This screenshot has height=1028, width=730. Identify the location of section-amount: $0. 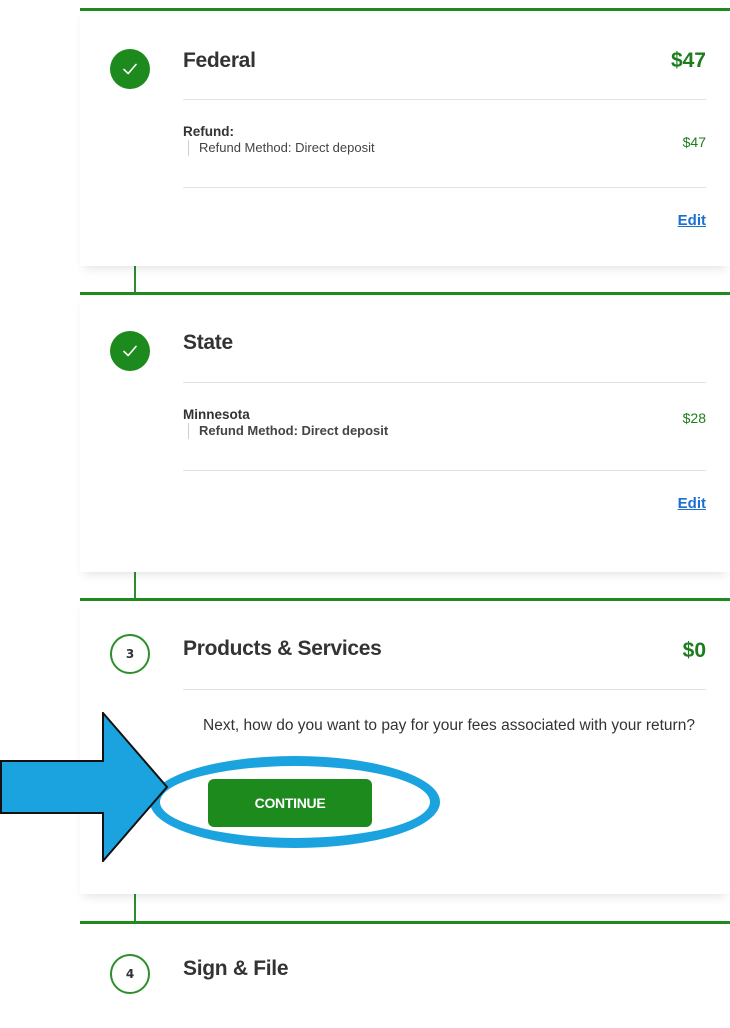
(694, 650).